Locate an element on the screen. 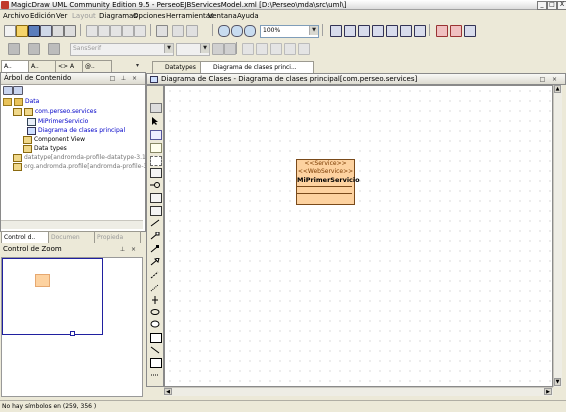  close-button: X is located at coordinates (561, 5).